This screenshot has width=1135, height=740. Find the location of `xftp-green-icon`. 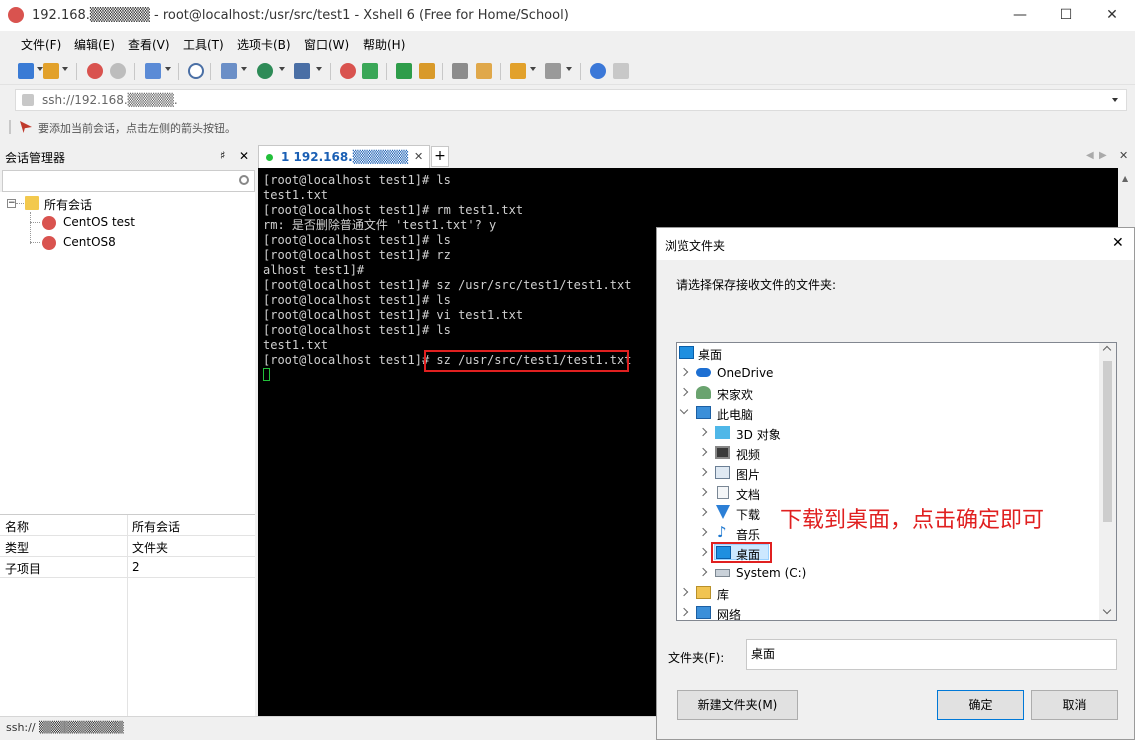

xftp-green-icon is located at coordinates (370, 71).